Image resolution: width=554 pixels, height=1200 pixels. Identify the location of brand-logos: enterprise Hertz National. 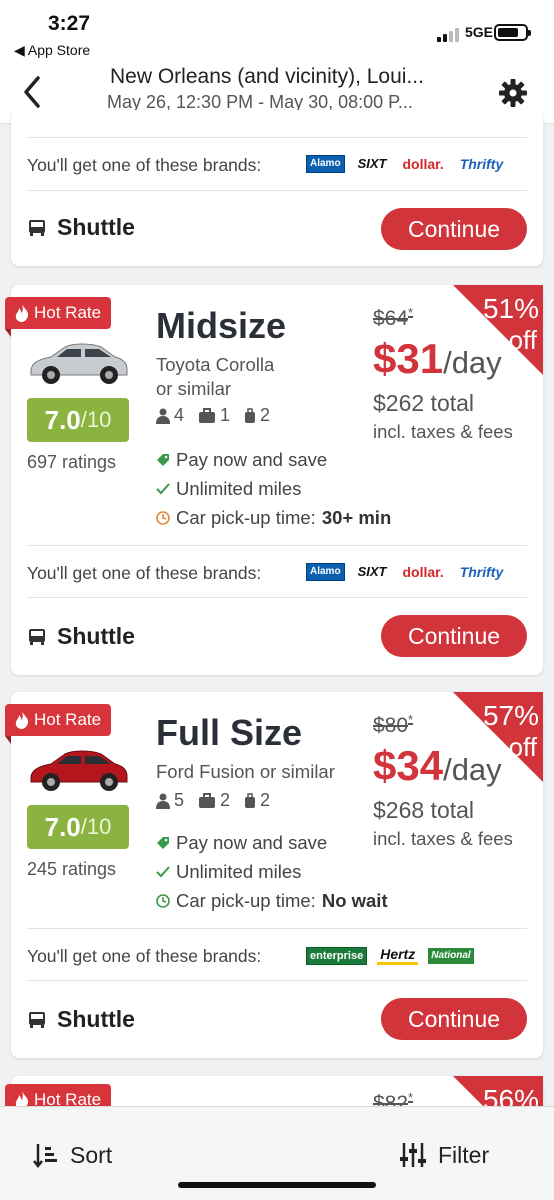
(390, 955).